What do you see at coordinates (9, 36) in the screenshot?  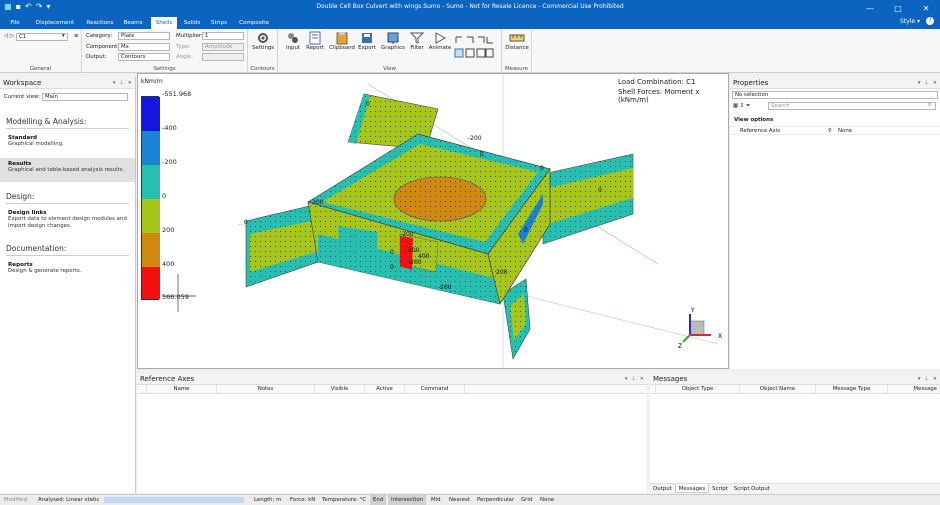 I see `nav-arrows-icon: ◁ ▷` at bounding box center [9, 36].